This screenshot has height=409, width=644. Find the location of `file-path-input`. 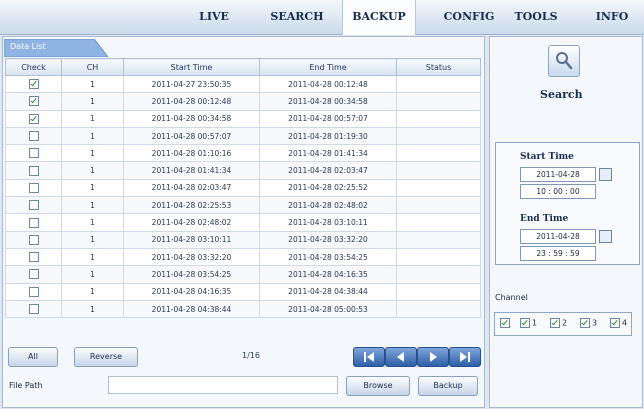

file-path-input is located at coordinates (223, 385).